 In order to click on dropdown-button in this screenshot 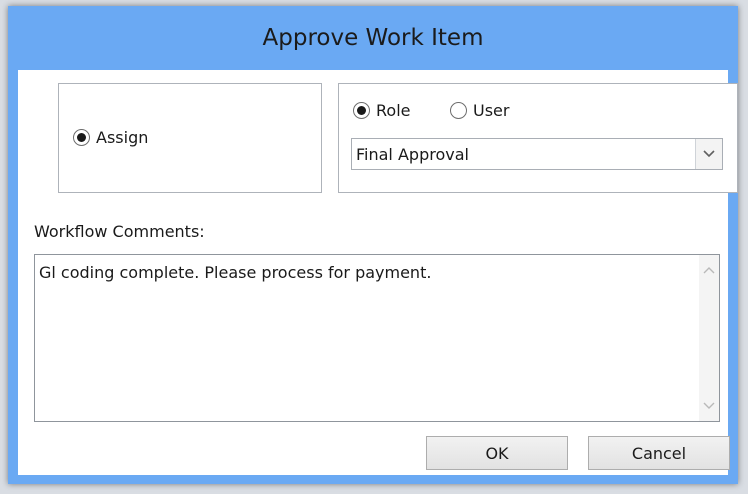, I will do `click(708, 154)`.